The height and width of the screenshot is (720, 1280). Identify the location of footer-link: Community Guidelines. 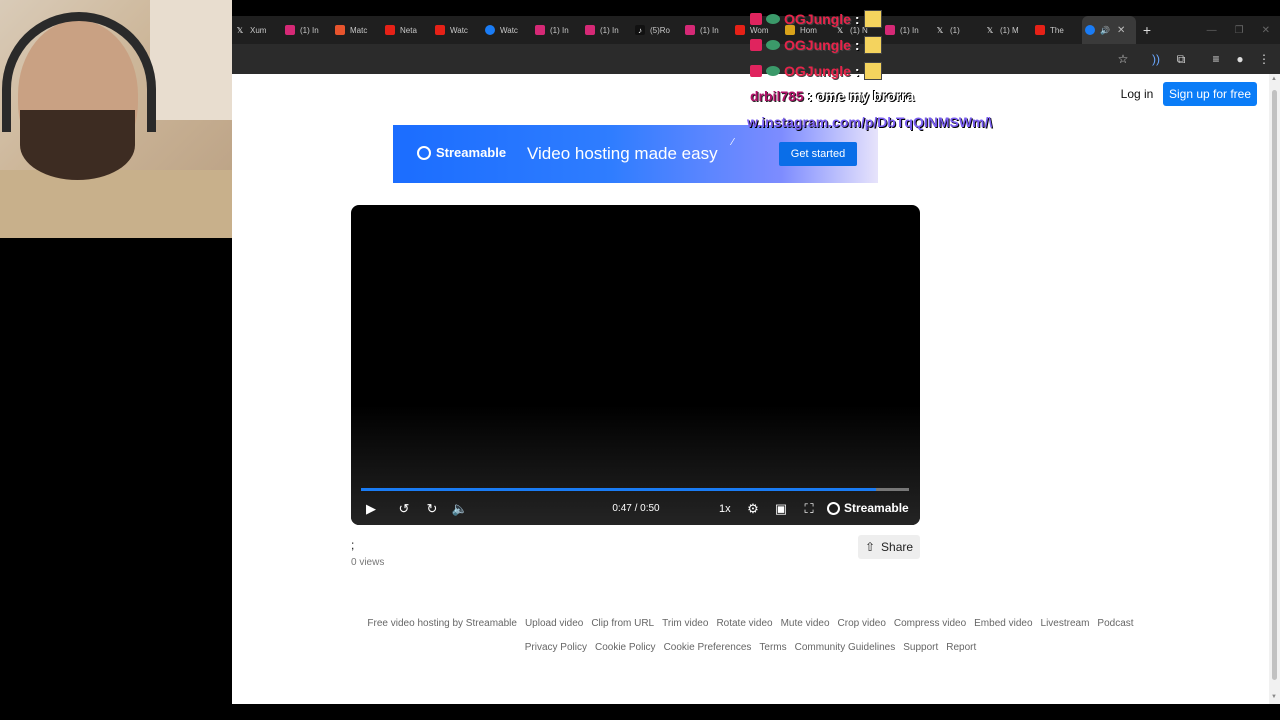
(845, 647).